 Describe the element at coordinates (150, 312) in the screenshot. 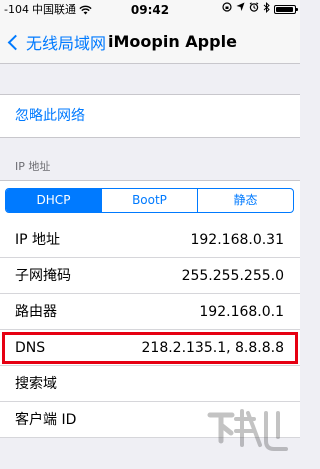

I see `row-router: 路由器 192.168.0.1` at that location.